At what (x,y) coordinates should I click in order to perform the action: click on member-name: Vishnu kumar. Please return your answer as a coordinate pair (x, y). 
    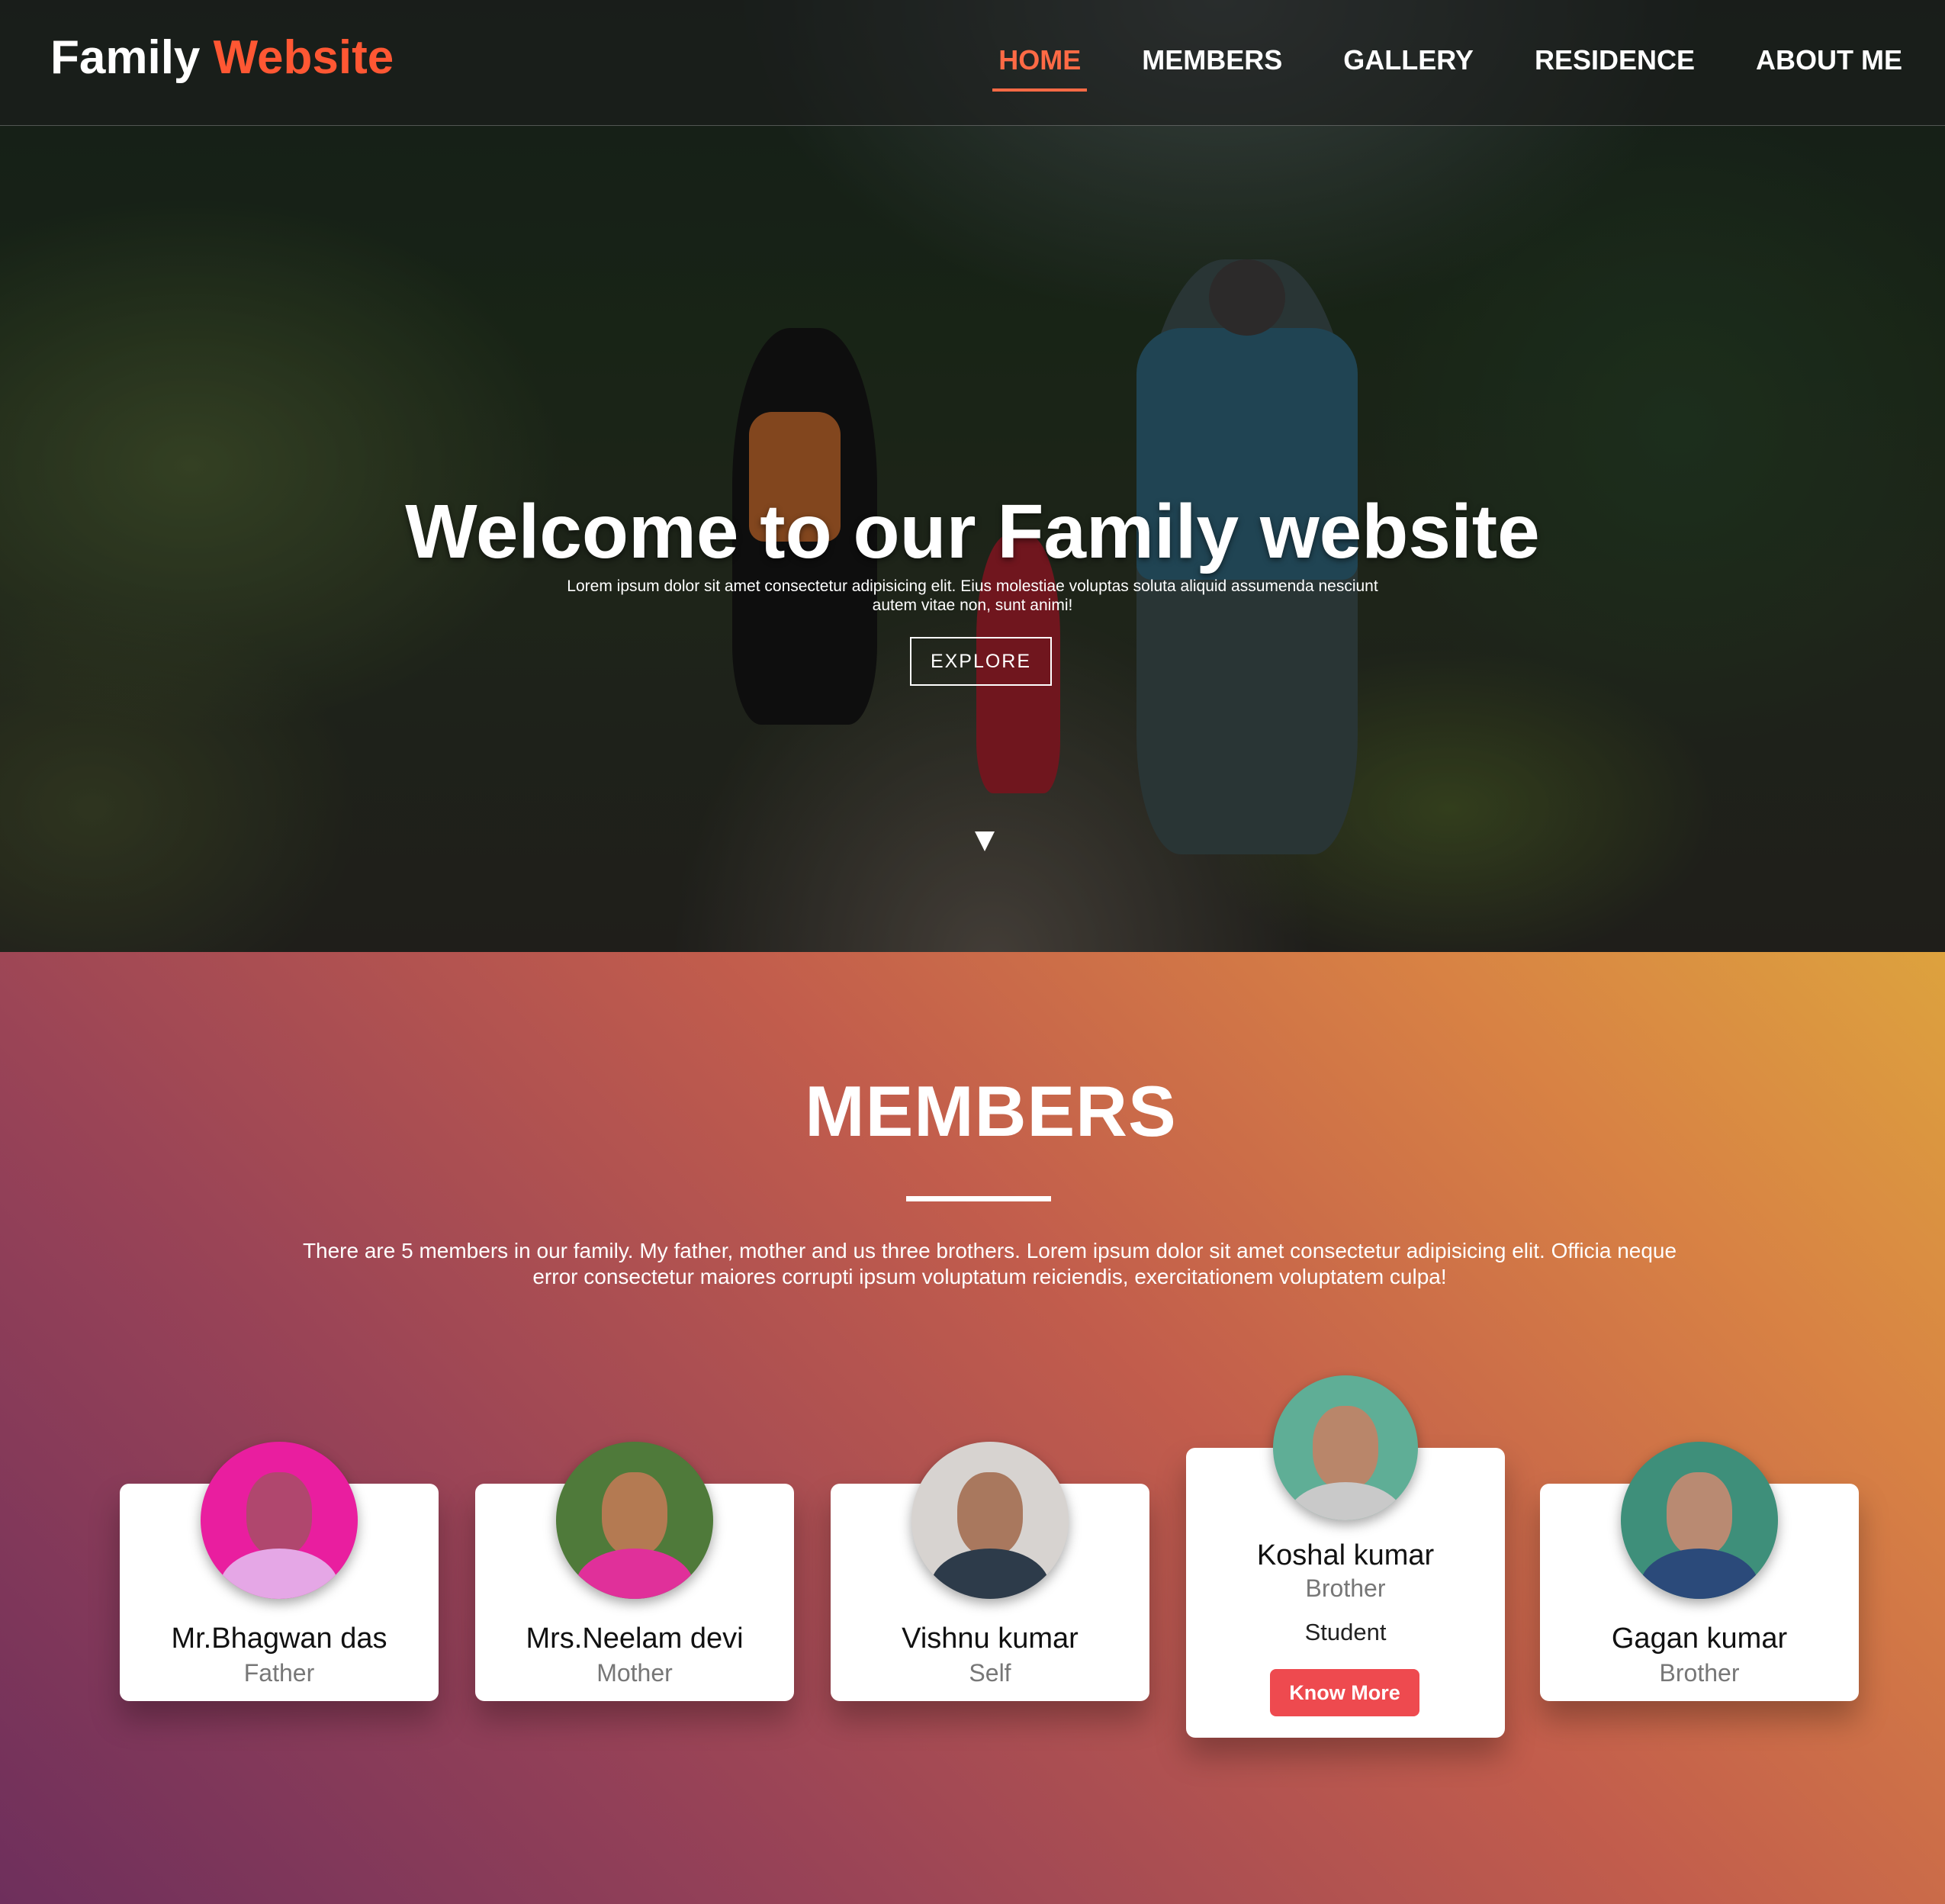
    Looking at the image, I should click on (990, 1639).